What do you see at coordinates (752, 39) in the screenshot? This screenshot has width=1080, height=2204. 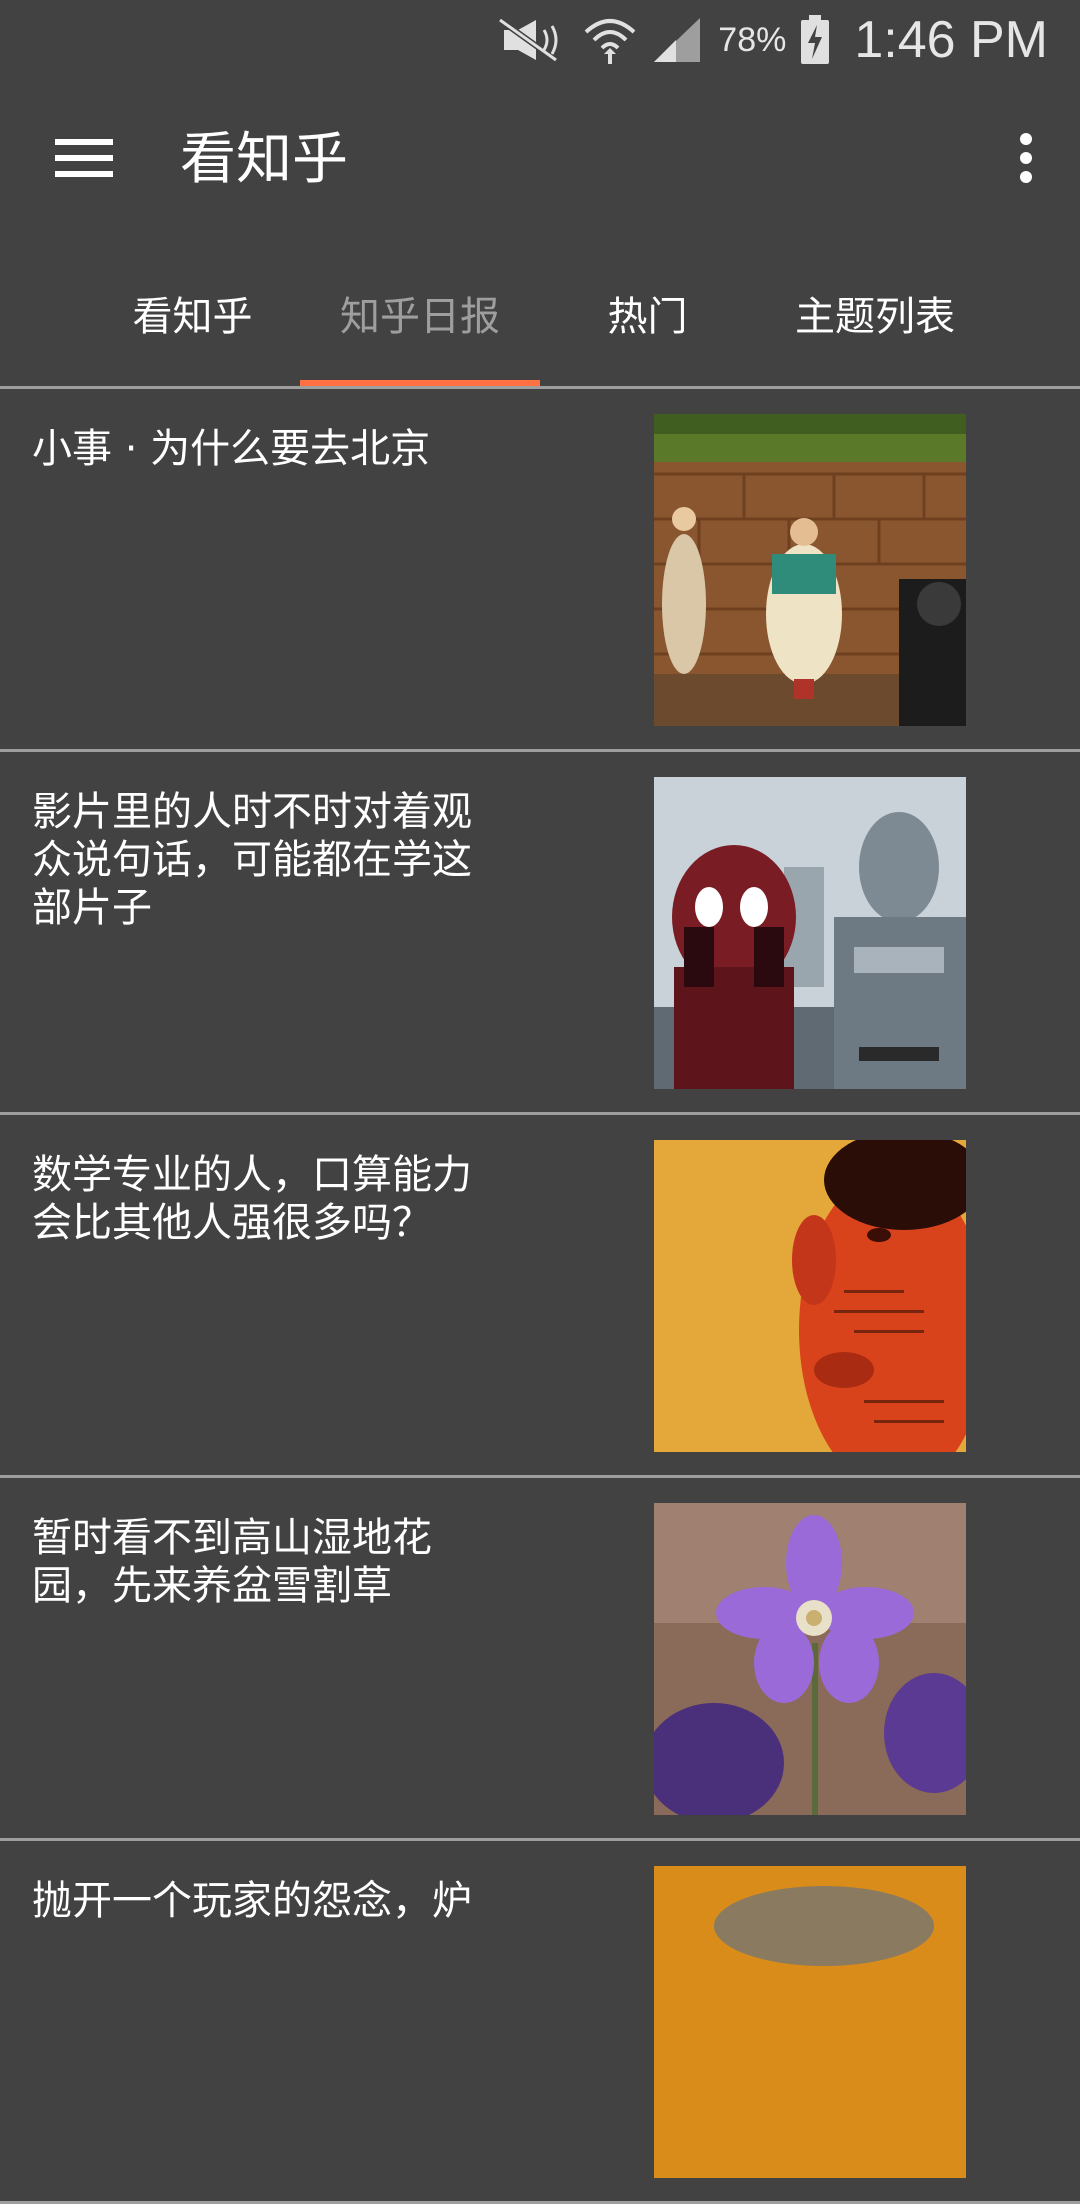 I see `battery-percent: 78%` at bounding box center [752, 39].